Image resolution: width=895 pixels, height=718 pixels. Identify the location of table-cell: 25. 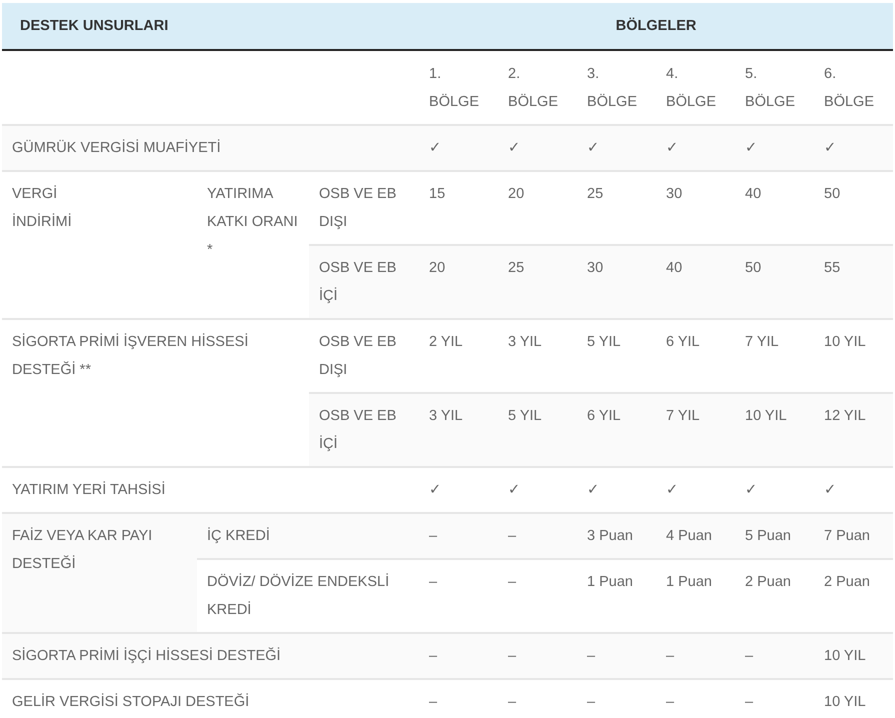
(538, 282).